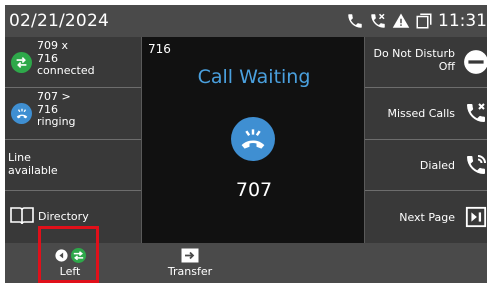  What do you see at coordinates (190, 253) in the screenshot?
I see `transfer-icon` at bounding box center [190, 253].